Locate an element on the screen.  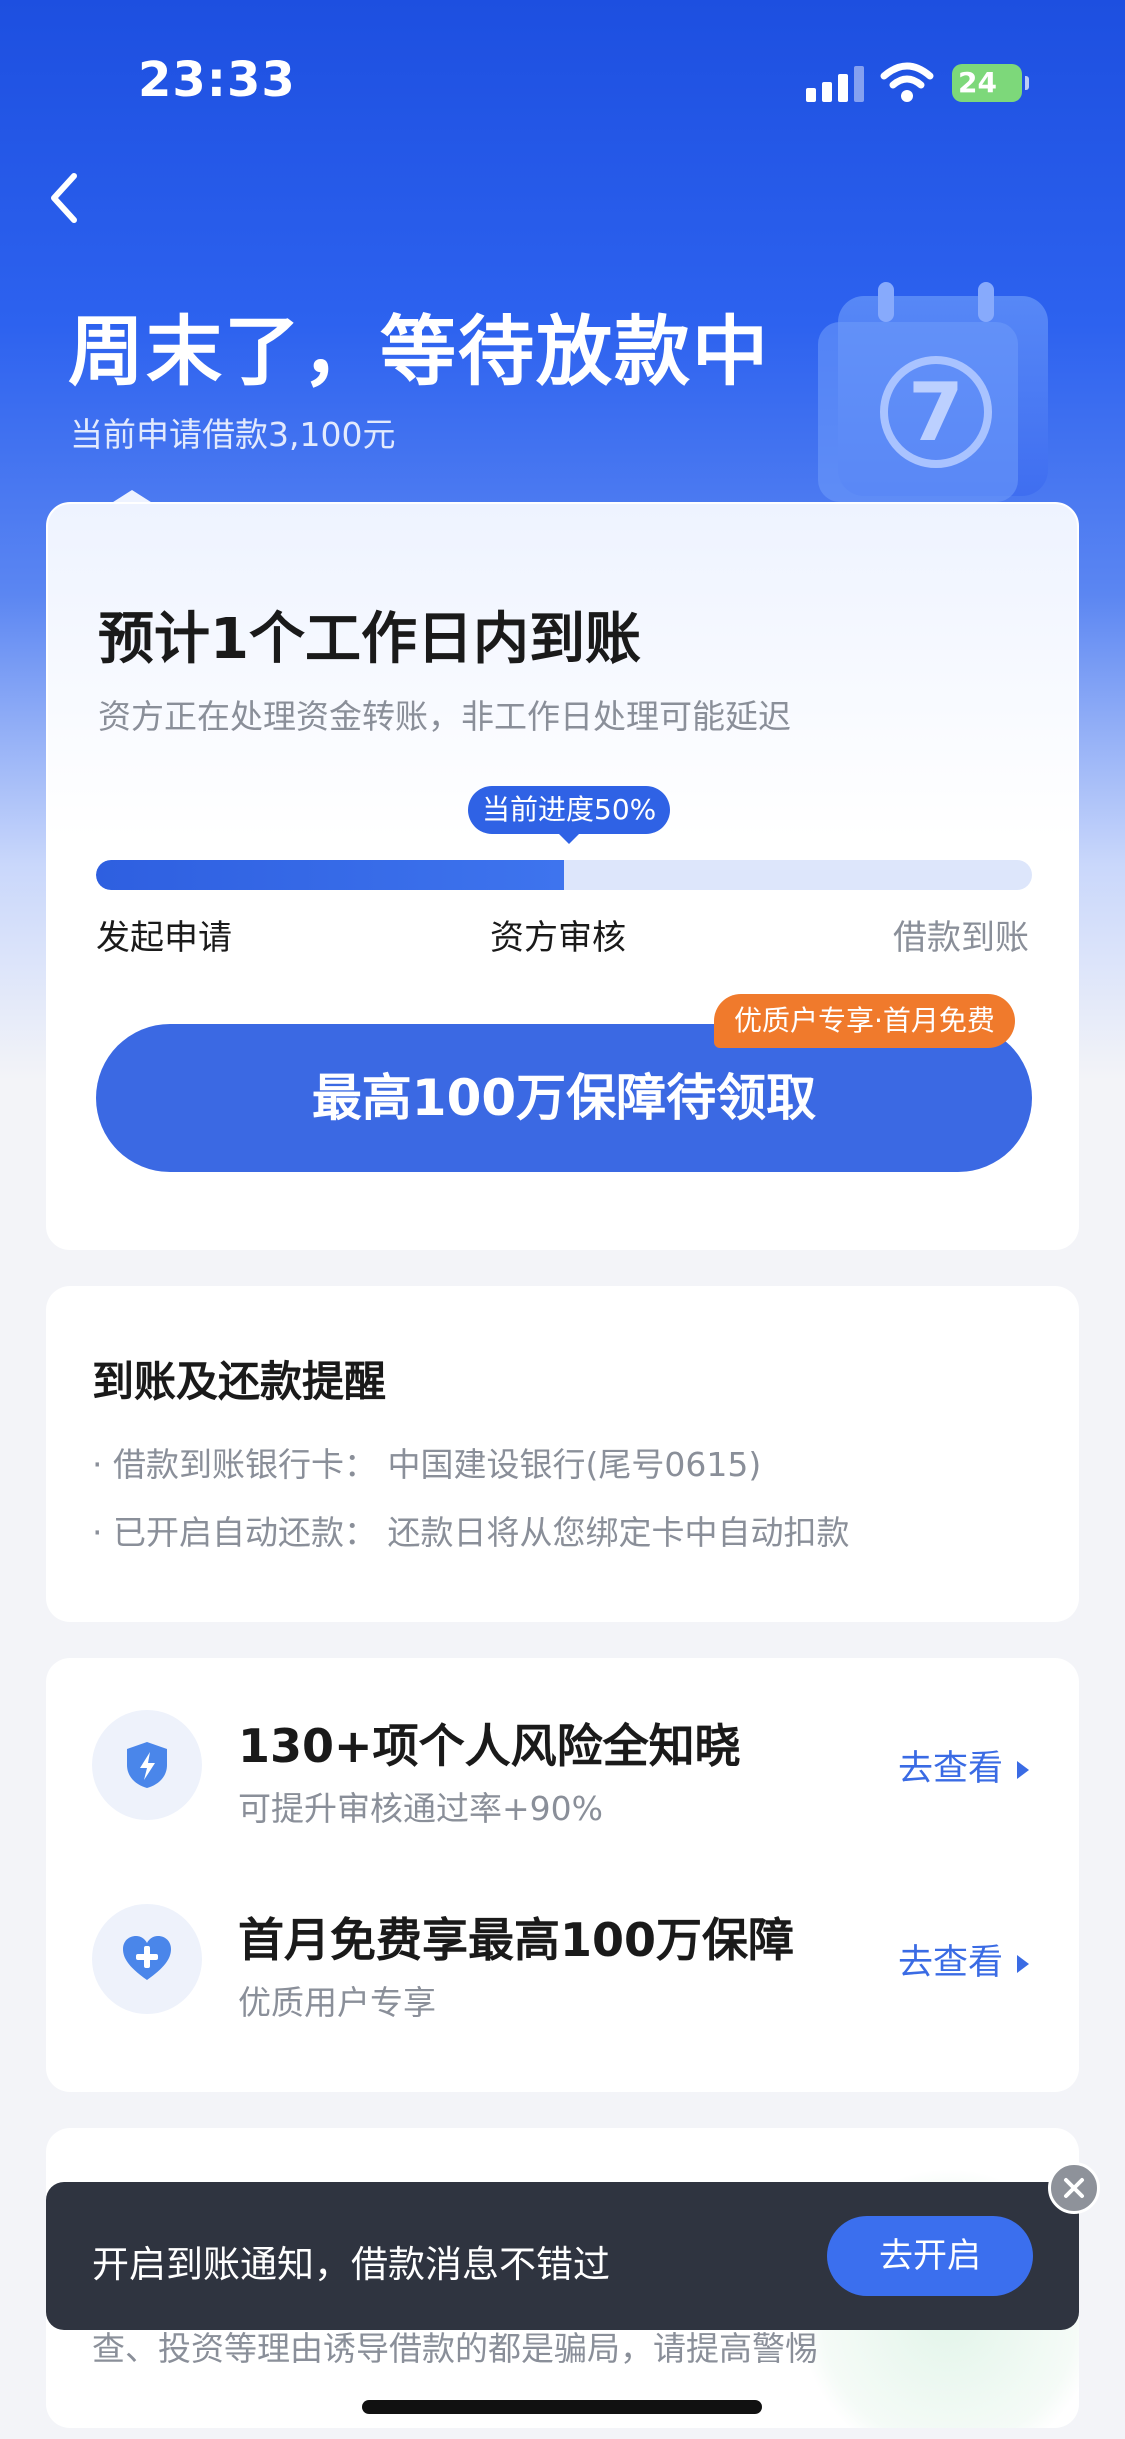
reminder-bank-card: · 借款到账银行卡： 中国建设银行(尾号0615) is located at coordinates (427, 1464).